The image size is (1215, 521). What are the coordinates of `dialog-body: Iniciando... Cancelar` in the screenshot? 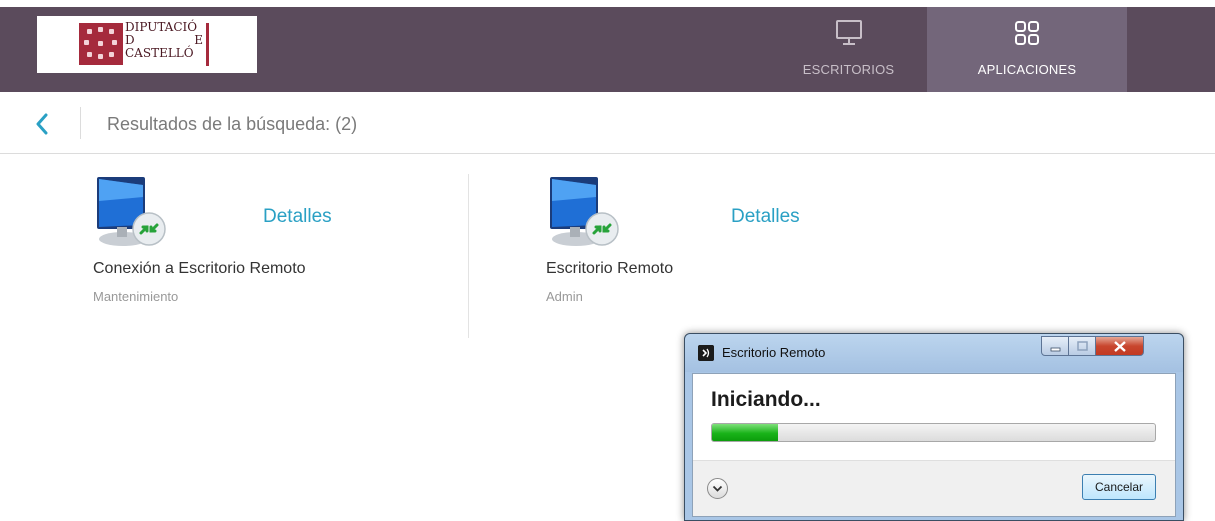 It's located at (934, 445).